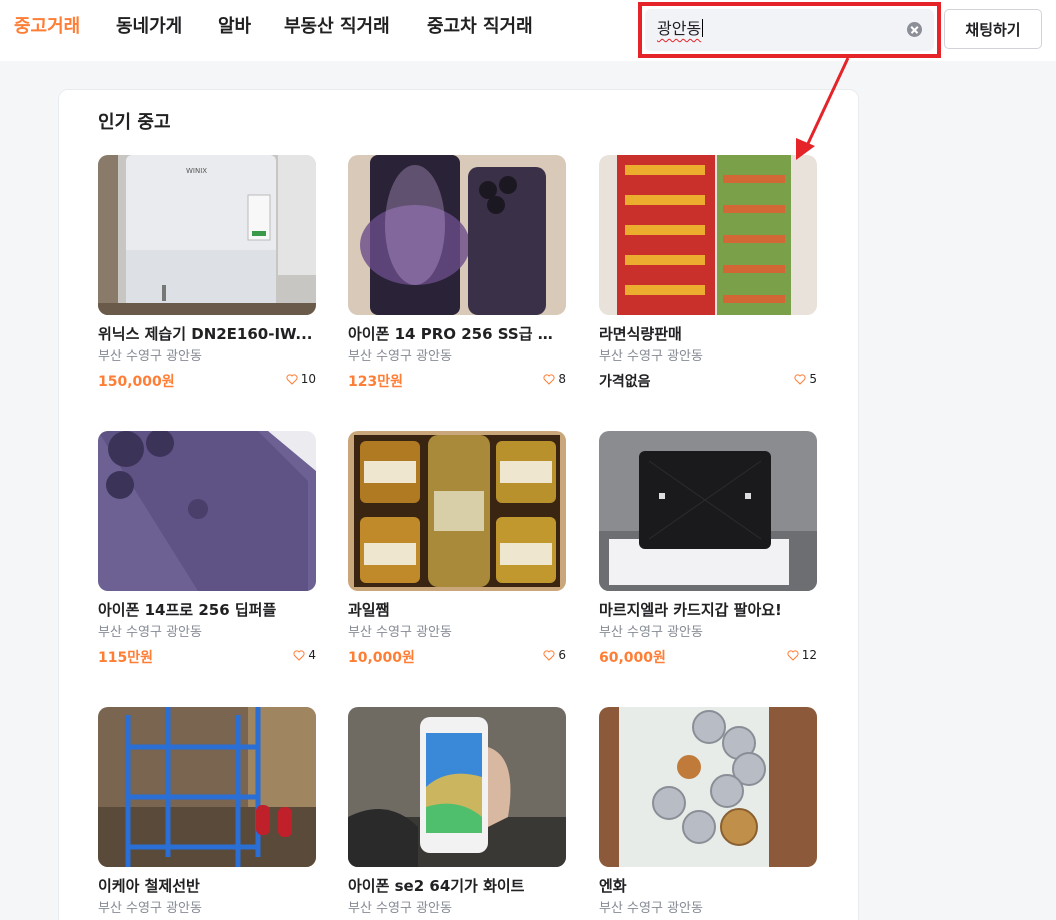  Describe the element at coordinates (337, 27) in the screenshot. I see `nav-tab-real-estate: 부동산 직거래` at that location.